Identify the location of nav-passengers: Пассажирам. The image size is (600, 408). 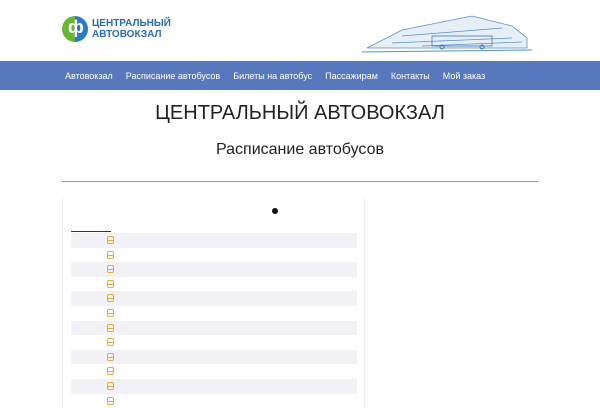
(351, 76).